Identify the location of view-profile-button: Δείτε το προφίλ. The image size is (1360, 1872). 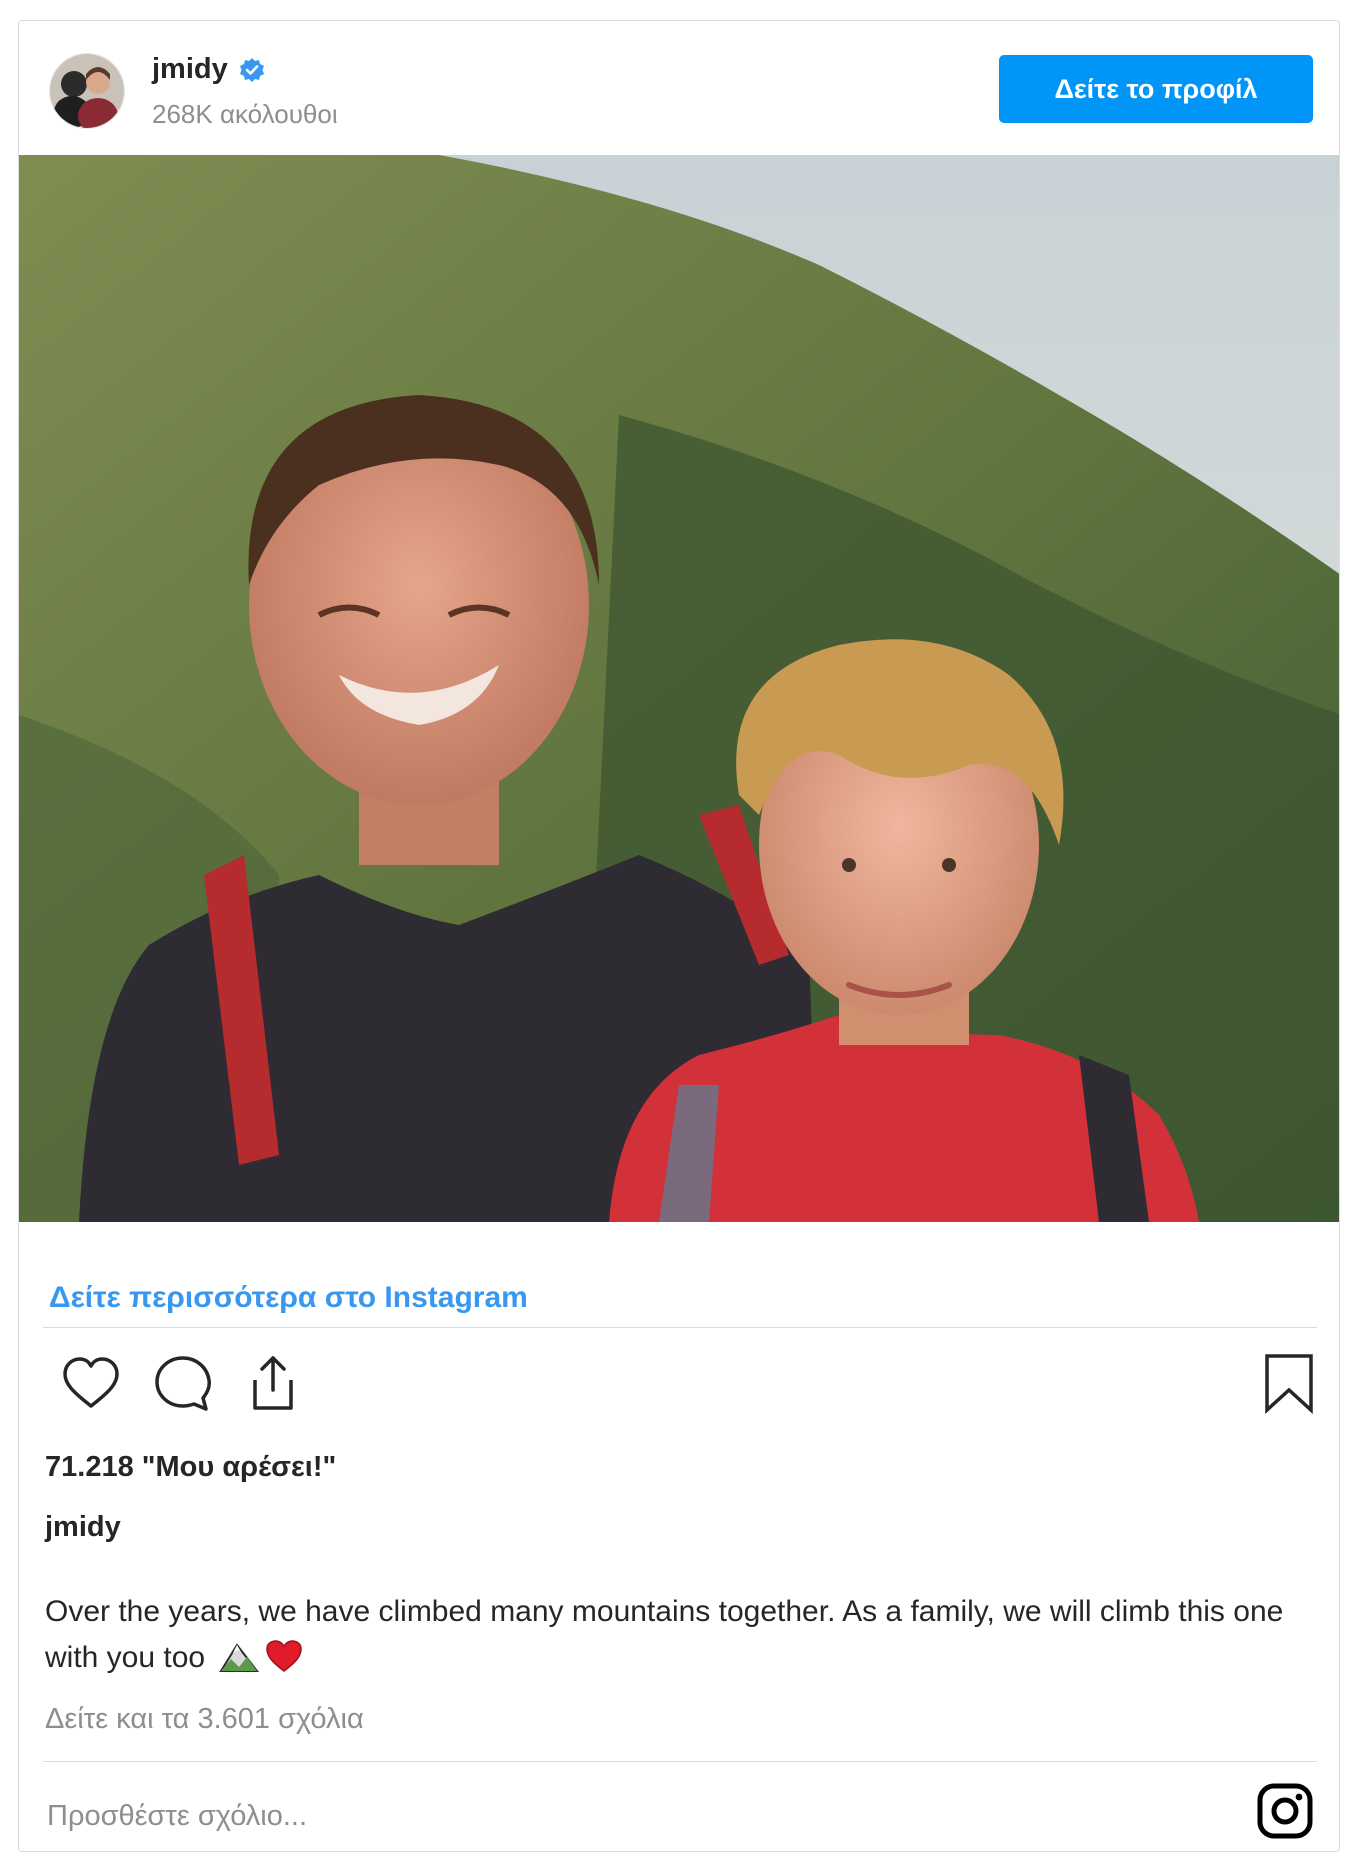
(1156, 89).